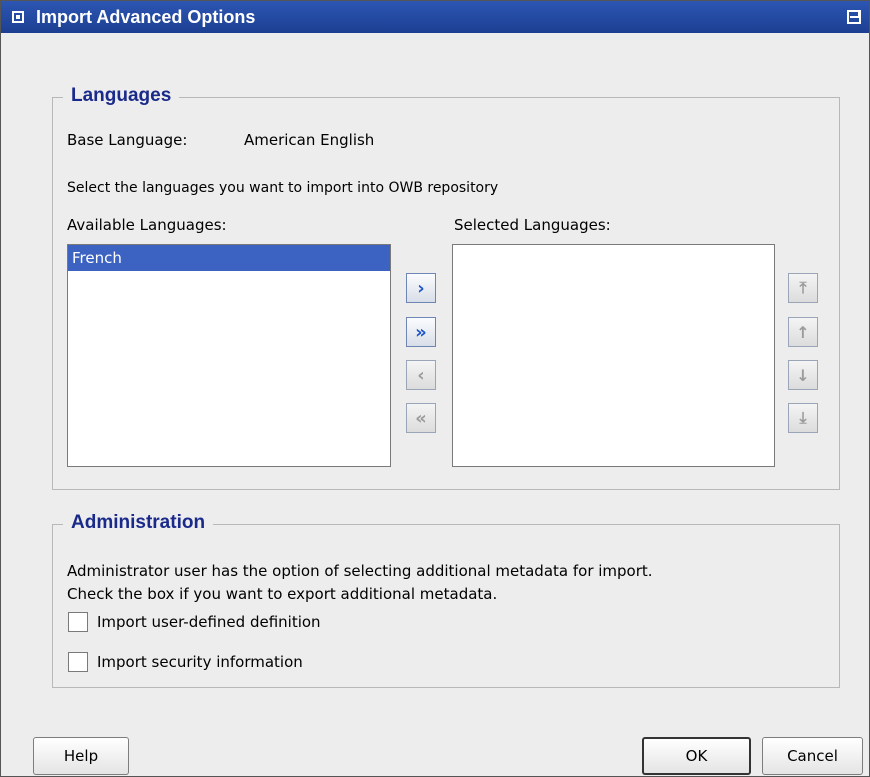  I want to click on cancel-button: Cancel, so click(812, 756).